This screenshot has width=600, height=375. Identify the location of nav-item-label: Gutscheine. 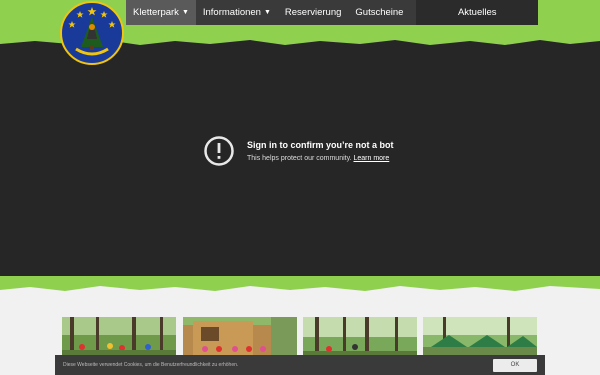
(379, 12).